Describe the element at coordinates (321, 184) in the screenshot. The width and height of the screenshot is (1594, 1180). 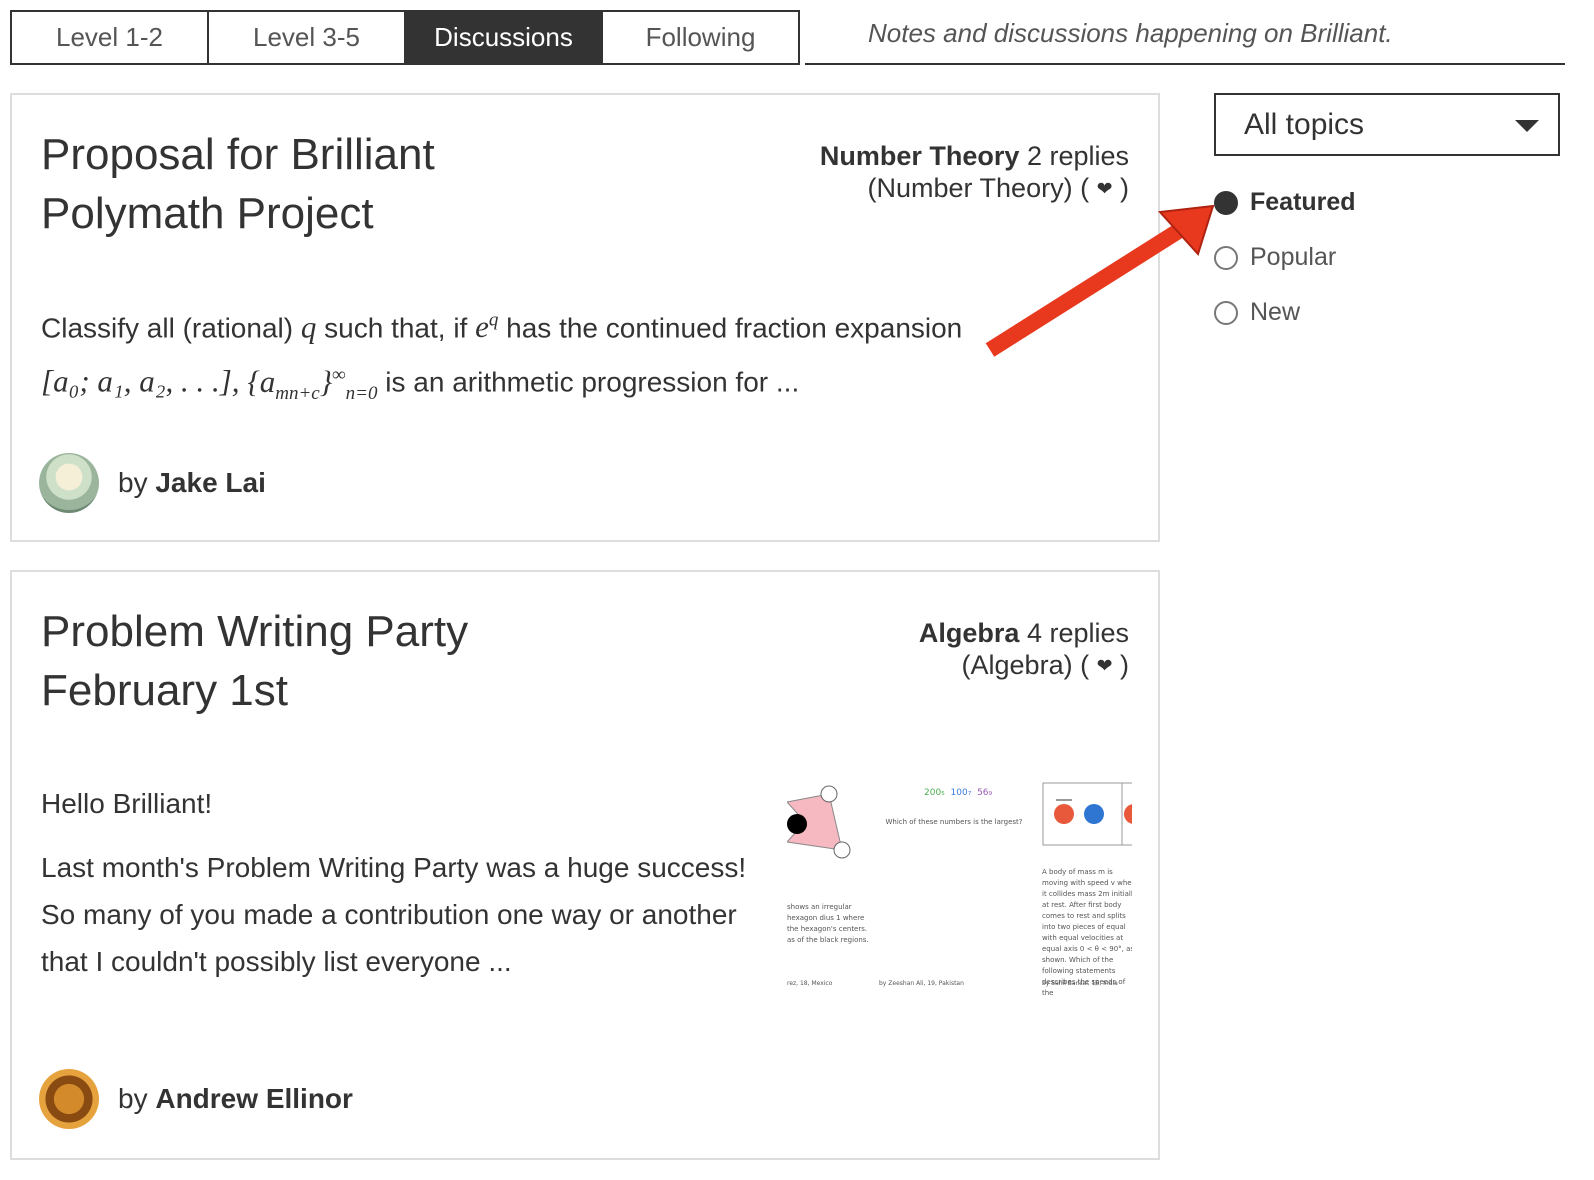
I see `discussion-title: Proposal for Brilliant Polymath Project` at that location.